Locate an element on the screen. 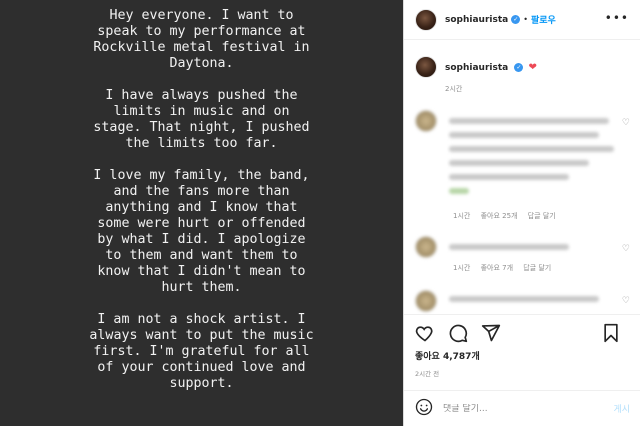  emoji-icon is located at coordinates (424, 409).